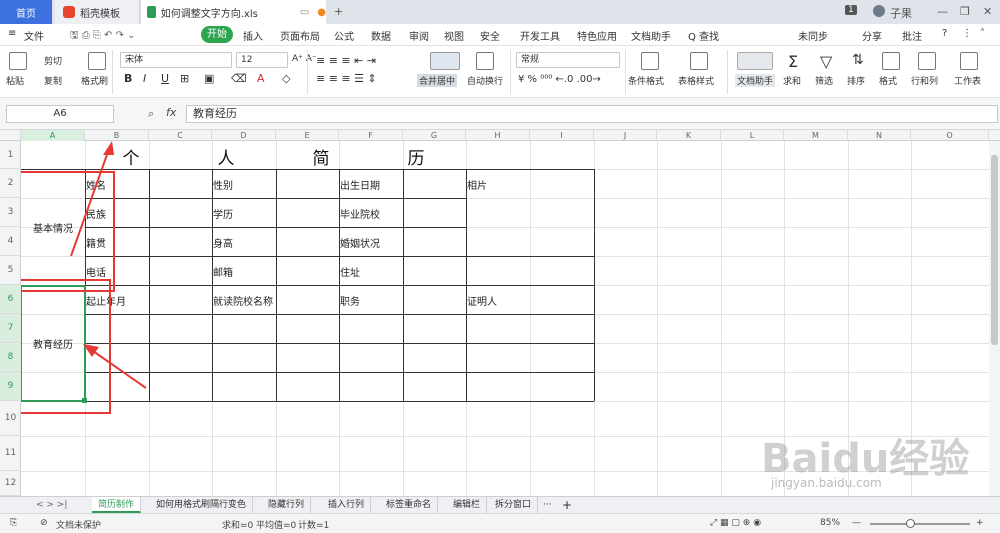 Image resolution: width=1000 pixels, height=533 pixels. Describe the element at coordinates (969, 61) in the screenshot. I see `worksheet-icon` at that location.